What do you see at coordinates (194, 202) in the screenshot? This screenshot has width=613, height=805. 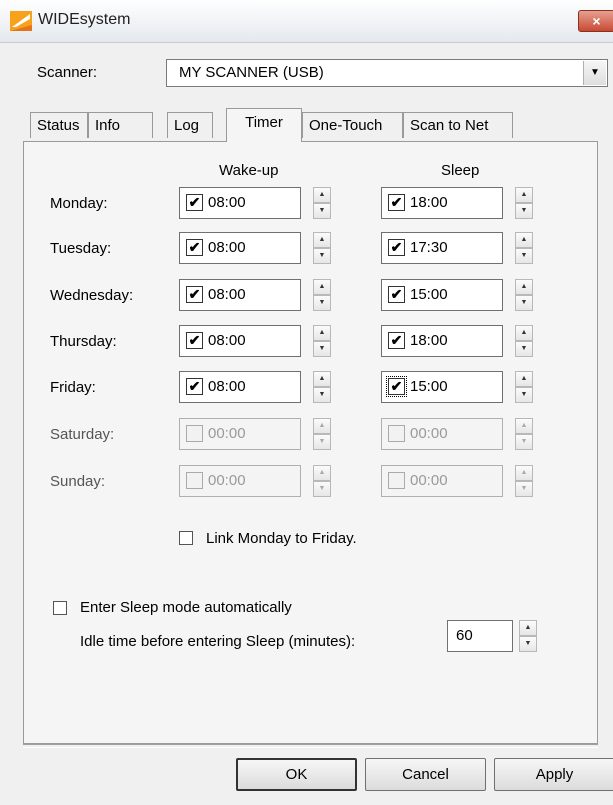 I see `wake-enable-checkbox-monday: ✔` at bounding box center [194, 202].